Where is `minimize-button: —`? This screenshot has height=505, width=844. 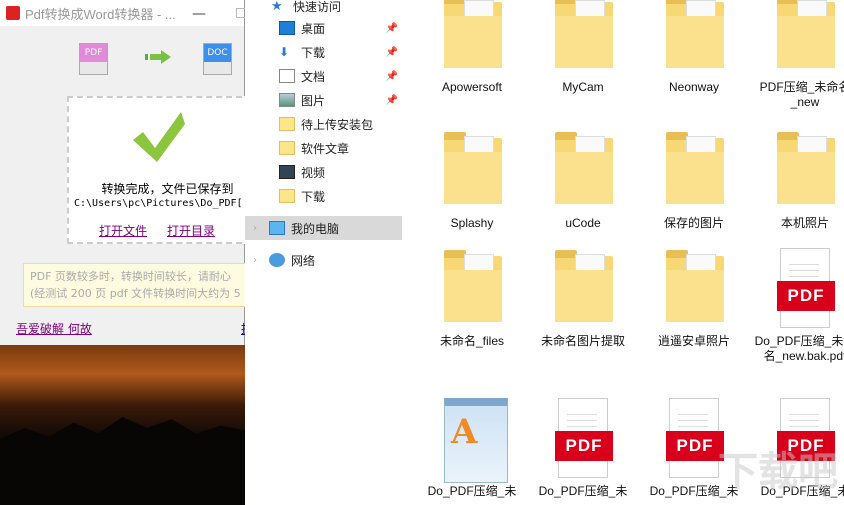 minimize-button: — is located at coordinates (199, 14).